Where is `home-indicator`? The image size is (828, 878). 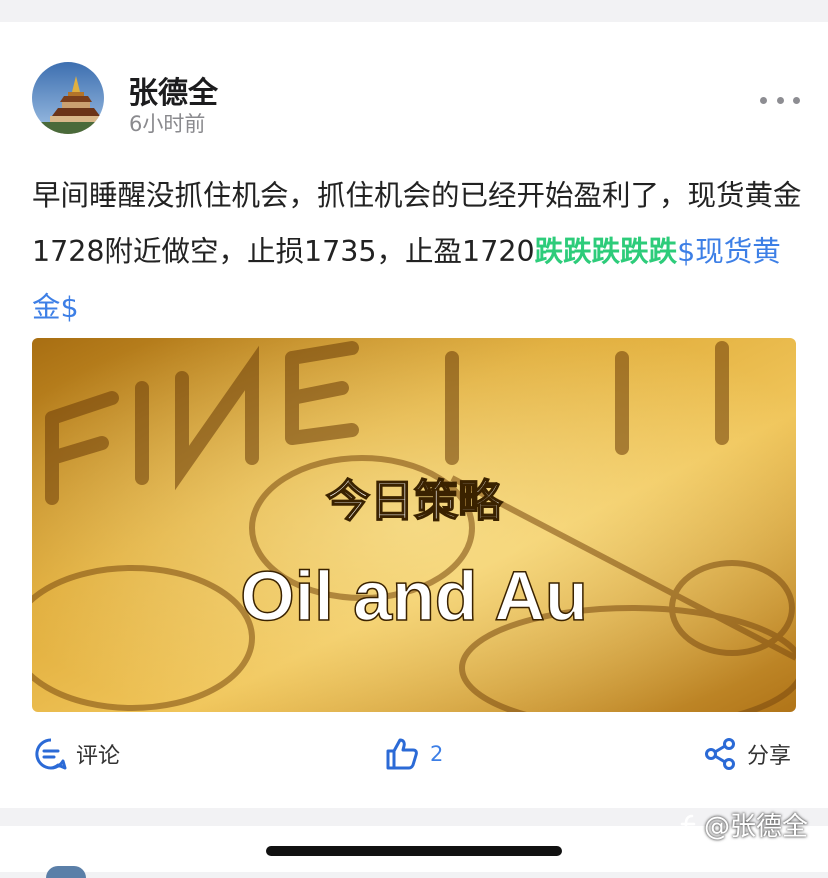 home-indicator is located at coordinates (414, 851).